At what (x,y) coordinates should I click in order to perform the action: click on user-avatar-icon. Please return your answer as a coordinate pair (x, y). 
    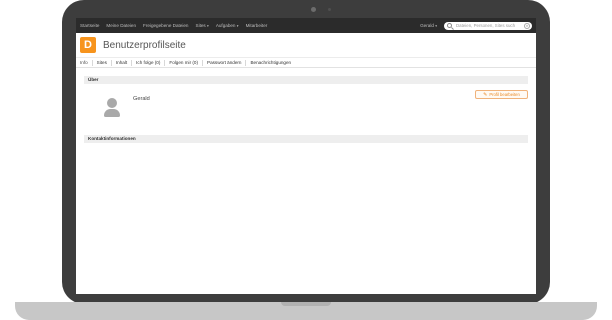
    Looking at the image, I should click on (112, 108).